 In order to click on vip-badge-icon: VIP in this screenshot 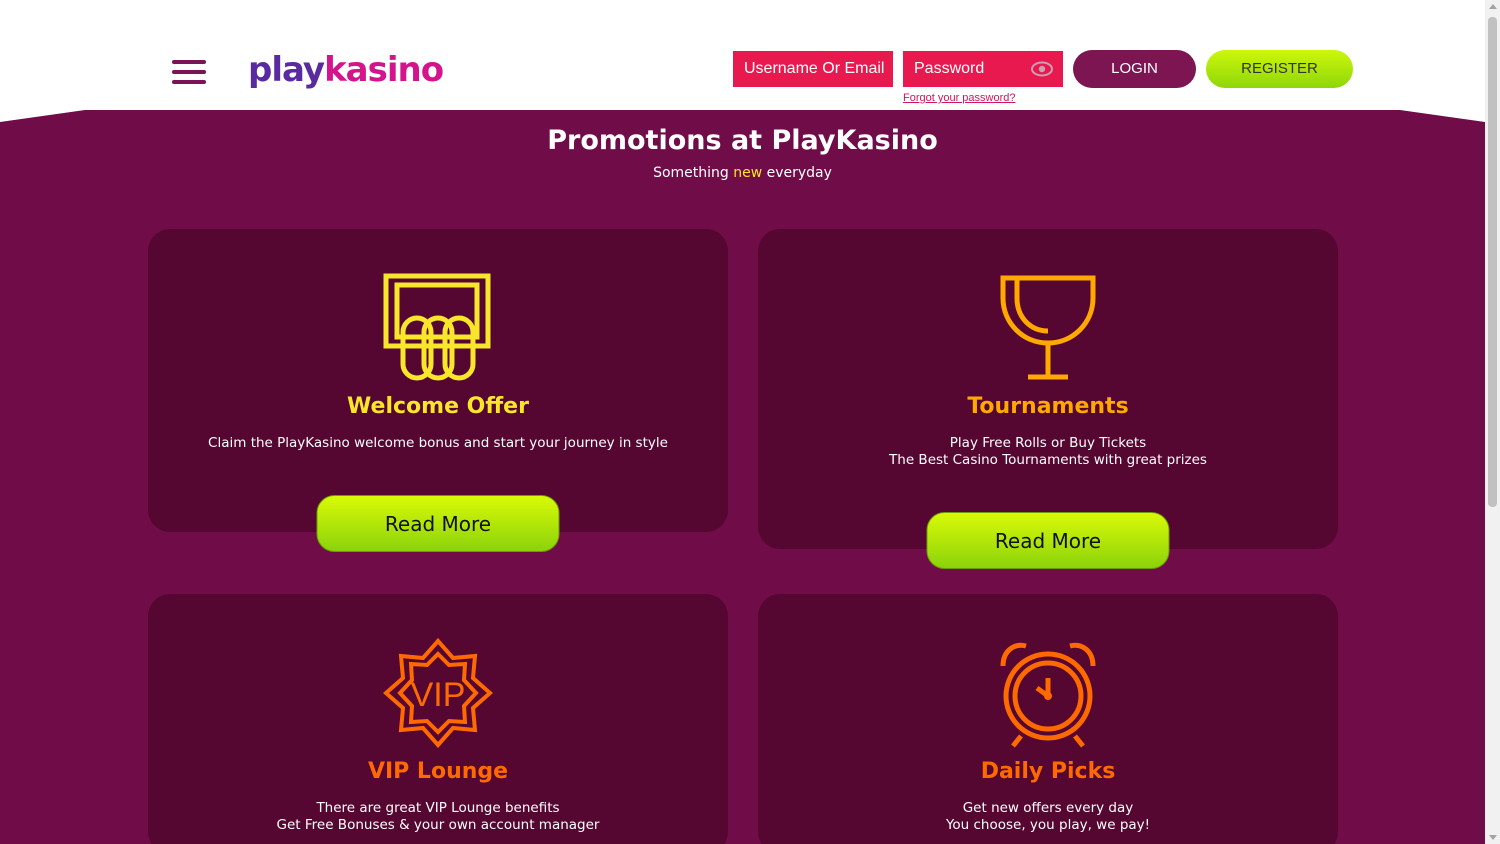, I will do `click(438, 693)`.